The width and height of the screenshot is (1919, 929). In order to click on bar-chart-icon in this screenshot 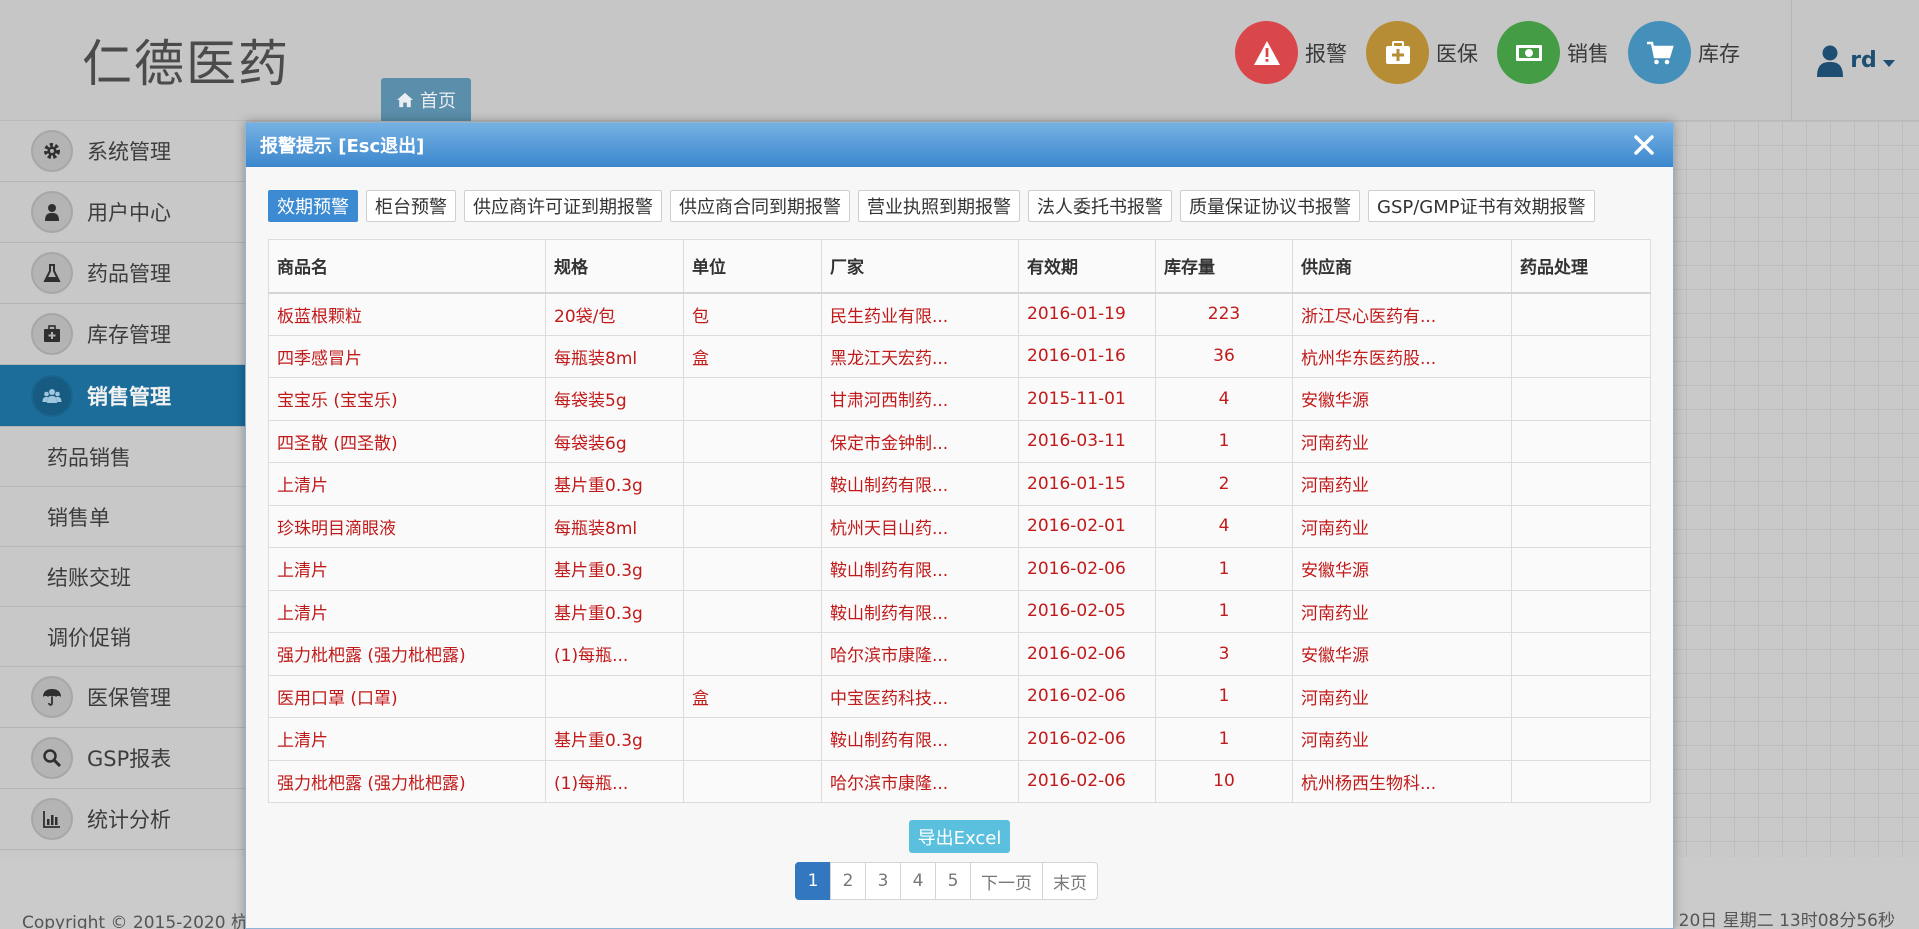, I will do `click(52, 819)`.